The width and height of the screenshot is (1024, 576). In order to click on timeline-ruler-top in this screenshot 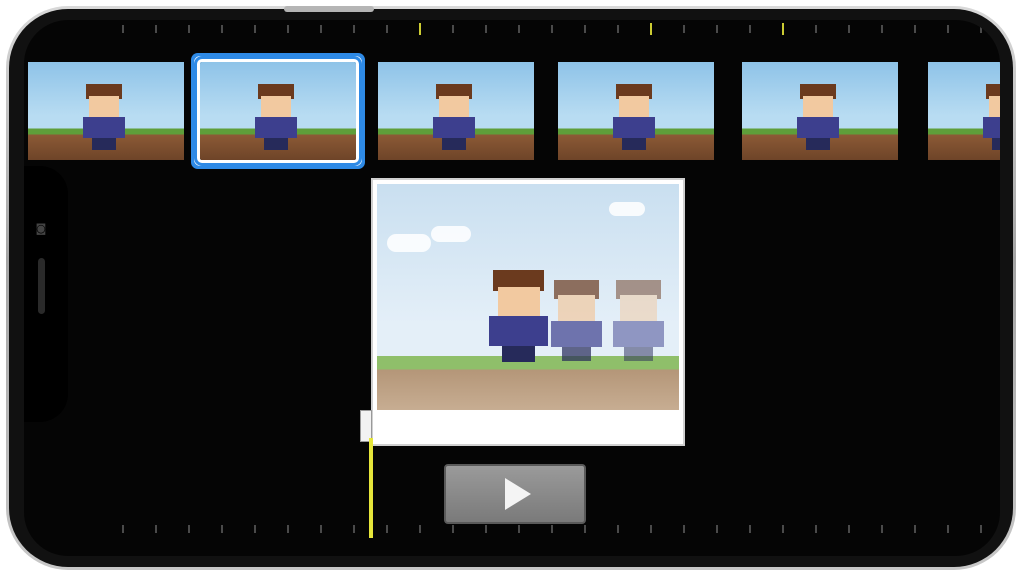, I will do `click(512, 29)`.